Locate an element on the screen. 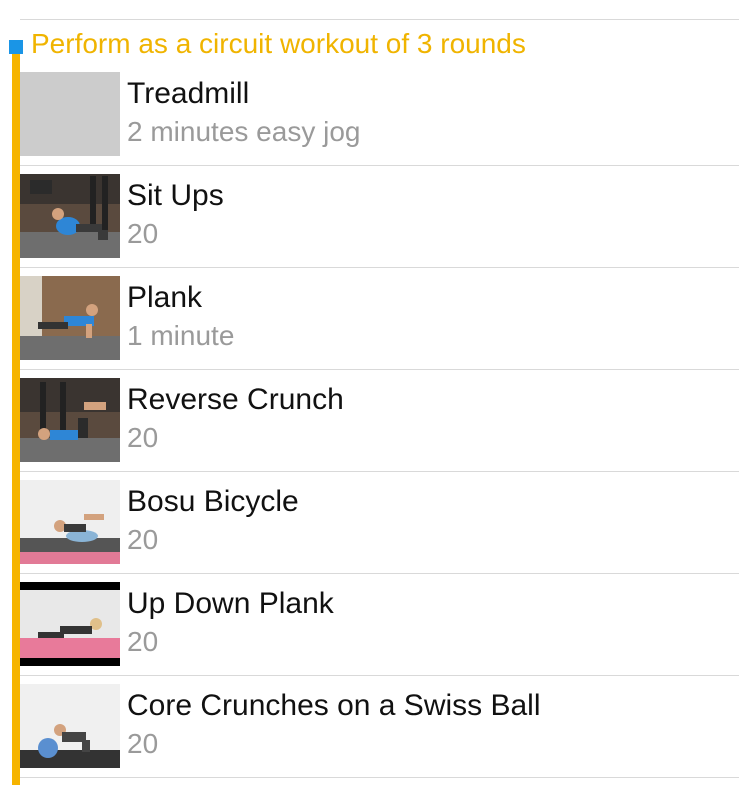 The height and width of the screenshot is (785, 739). exercise-name: Bosu Bicycle is located at coordinates (213, 501).